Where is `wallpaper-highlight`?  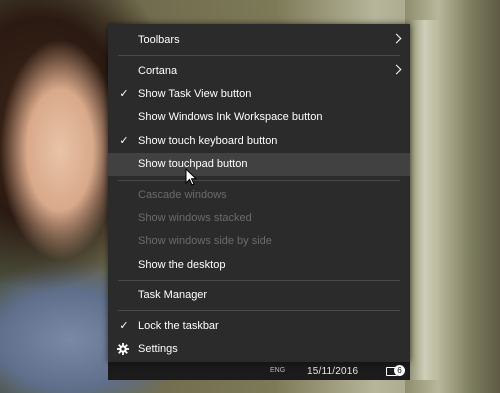 wallpaper-highlight is located at coordinates (425, 200).